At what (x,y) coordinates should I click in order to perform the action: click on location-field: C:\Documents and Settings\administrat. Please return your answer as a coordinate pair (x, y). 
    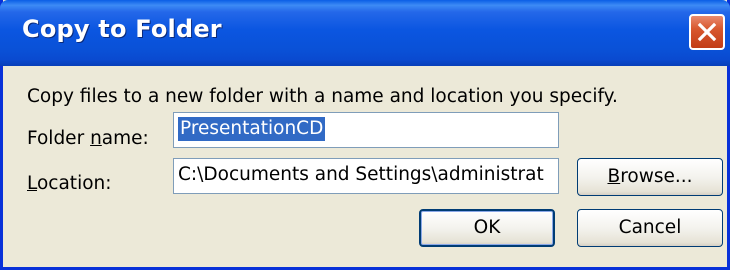
    Looking at the image, I should click on (366, 176).